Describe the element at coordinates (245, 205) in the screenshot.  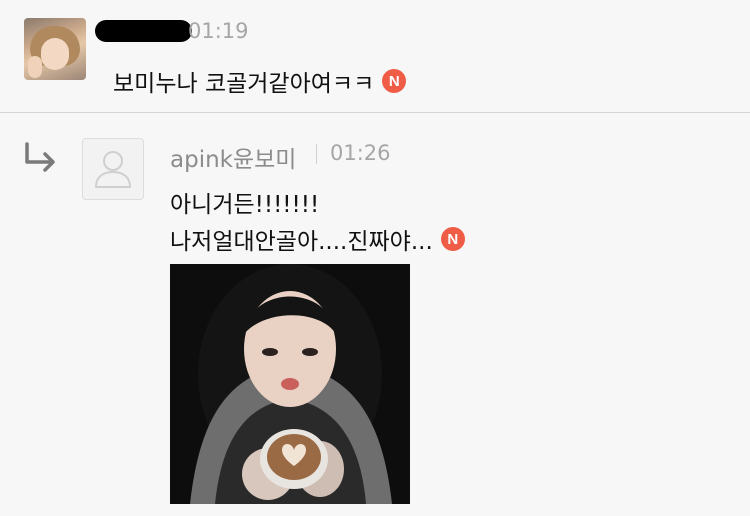
I see `reply-text-line1: 아니거든!!!!!!!` at that location.